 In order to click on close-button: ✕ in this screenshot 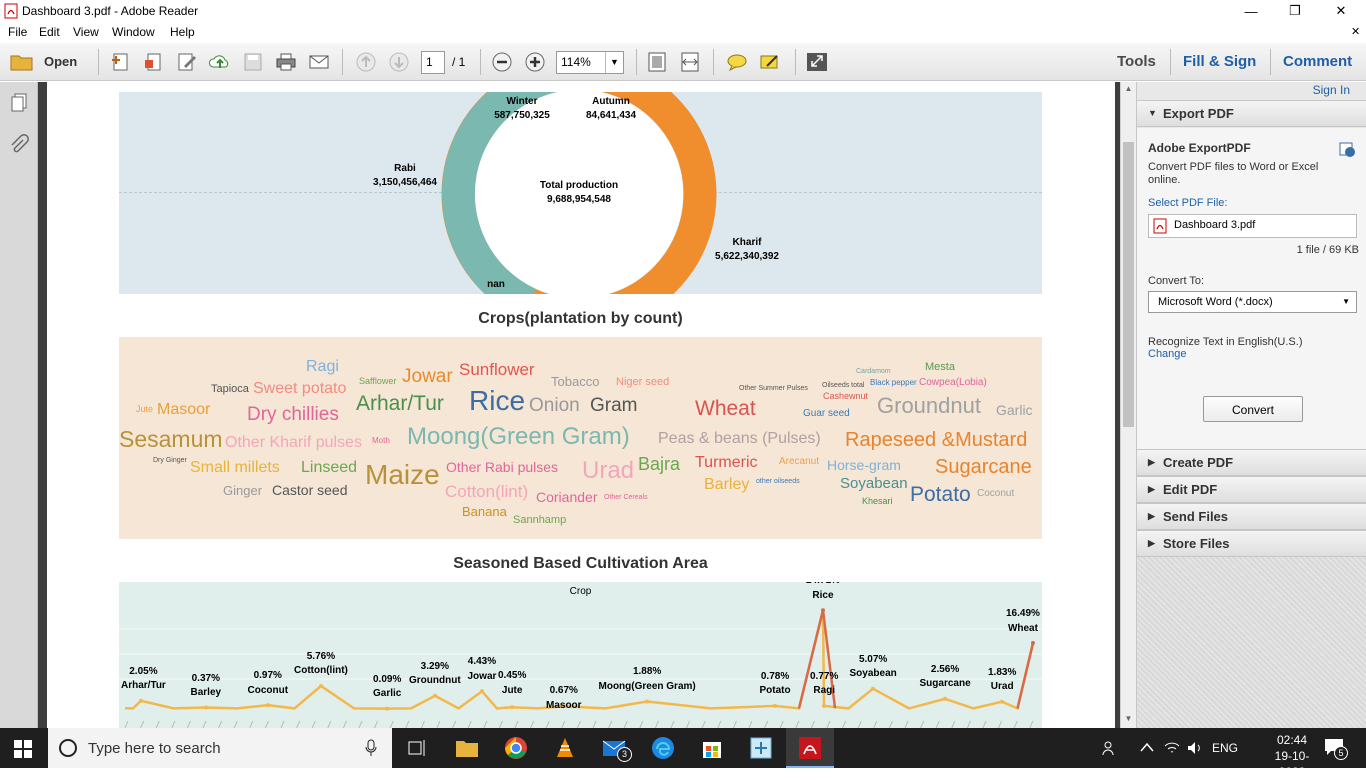, I will do `click(1341, 11)`.